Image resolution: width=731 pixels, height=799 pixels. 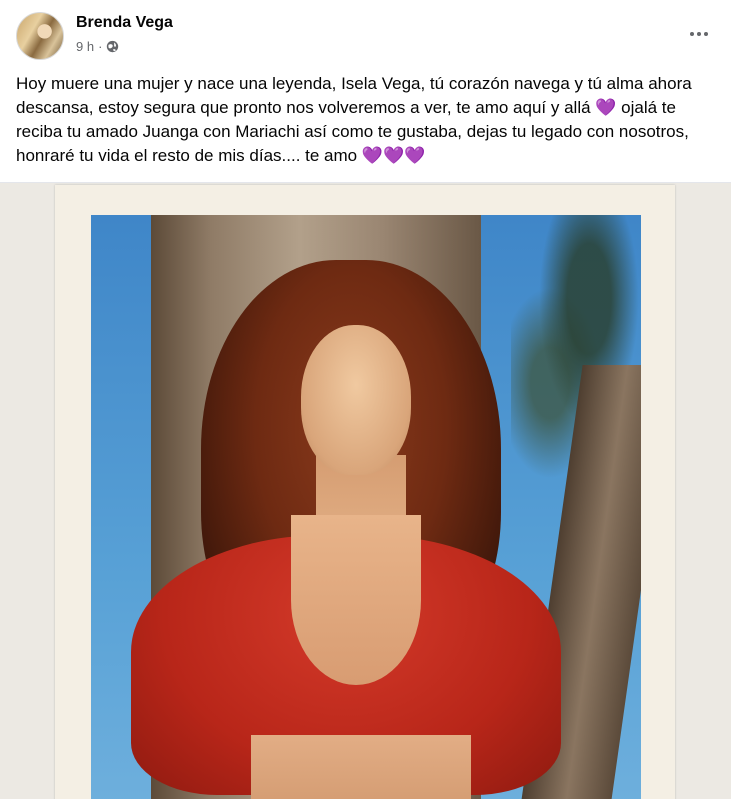 I want to click on post-meta: 9 h ·, so click(x=97, y=46).